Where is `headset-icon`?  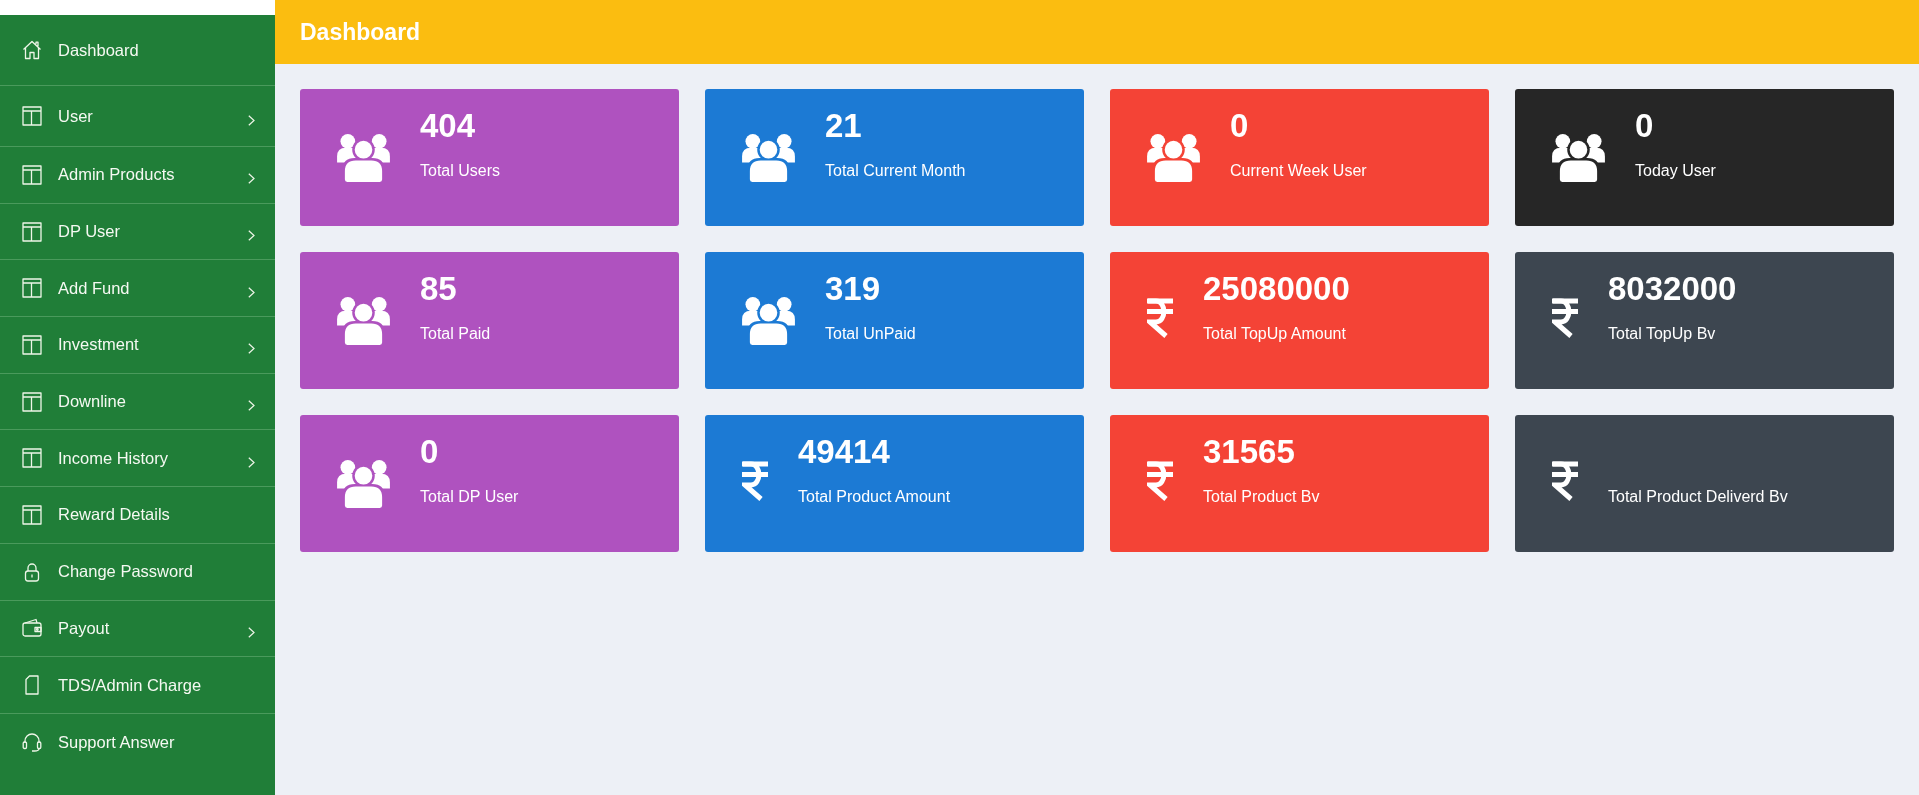 headset-icon is located at coordinates (32, 742).